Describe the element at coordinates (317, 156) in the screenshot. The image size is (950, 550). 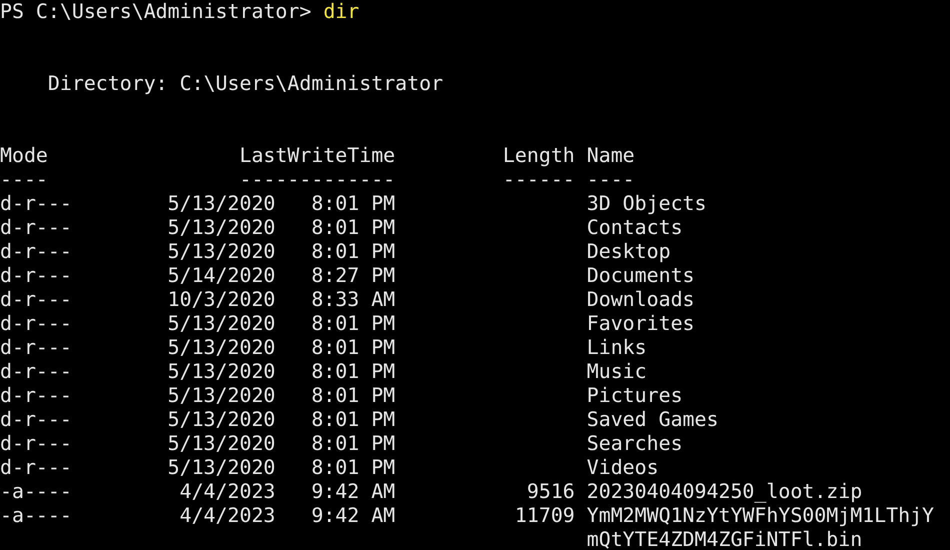
I see `column-header: LastWriteTime` at that location.